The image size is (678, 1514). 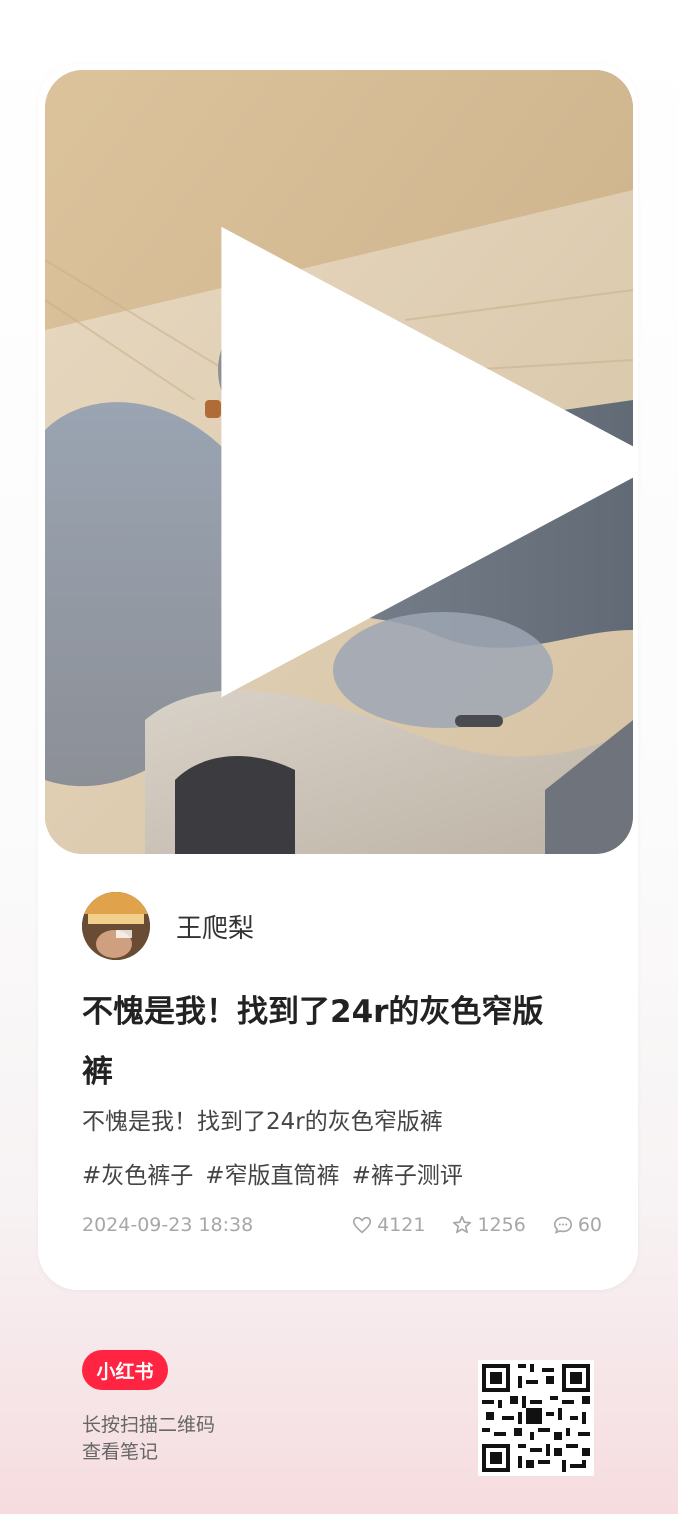 I want to click on comment-count: 60, so click(x=589, y=1225).